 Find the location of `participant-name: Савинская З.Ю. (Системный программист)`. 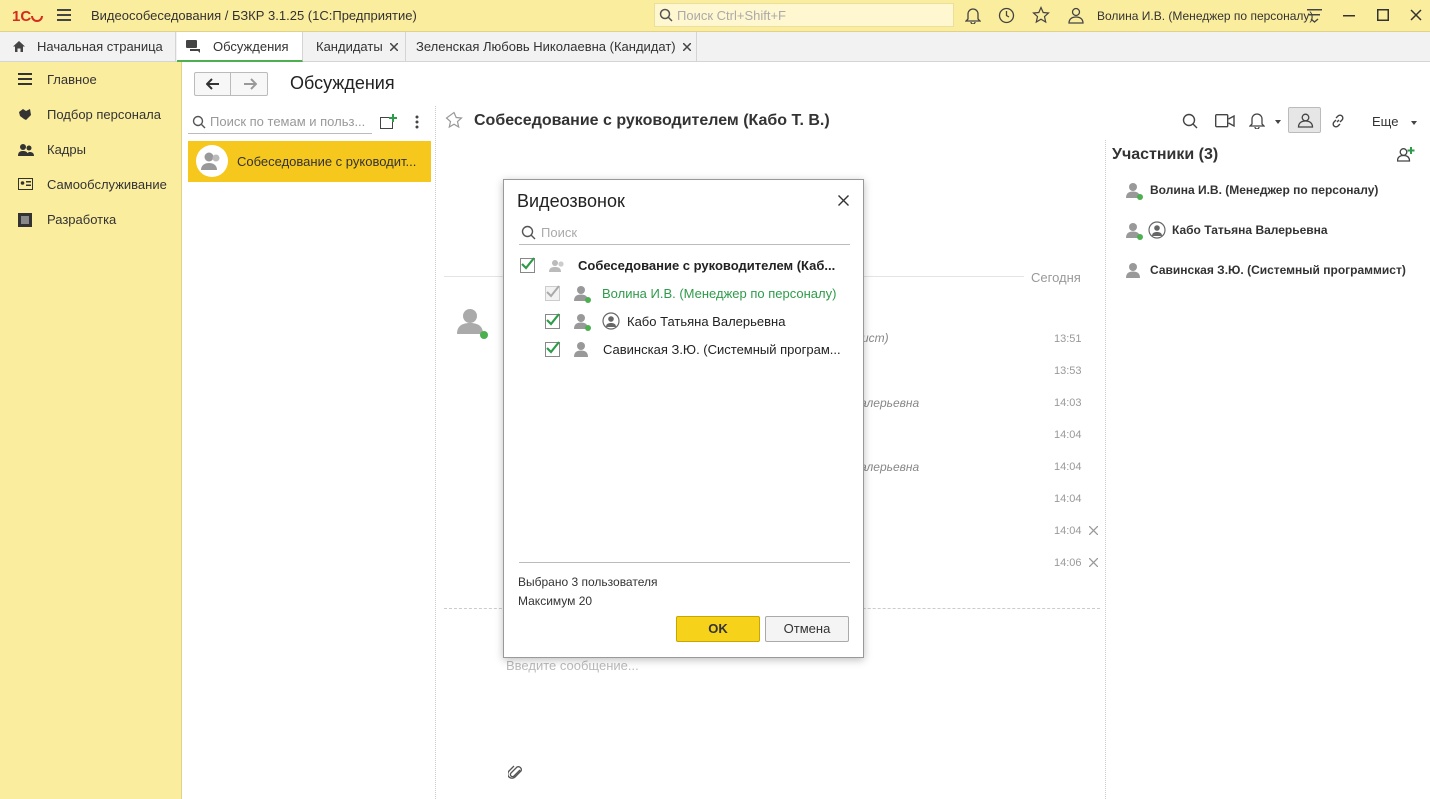

participant-name: Савинская З.Ю. (Системный программист) is located at coordinates (1278, 270).